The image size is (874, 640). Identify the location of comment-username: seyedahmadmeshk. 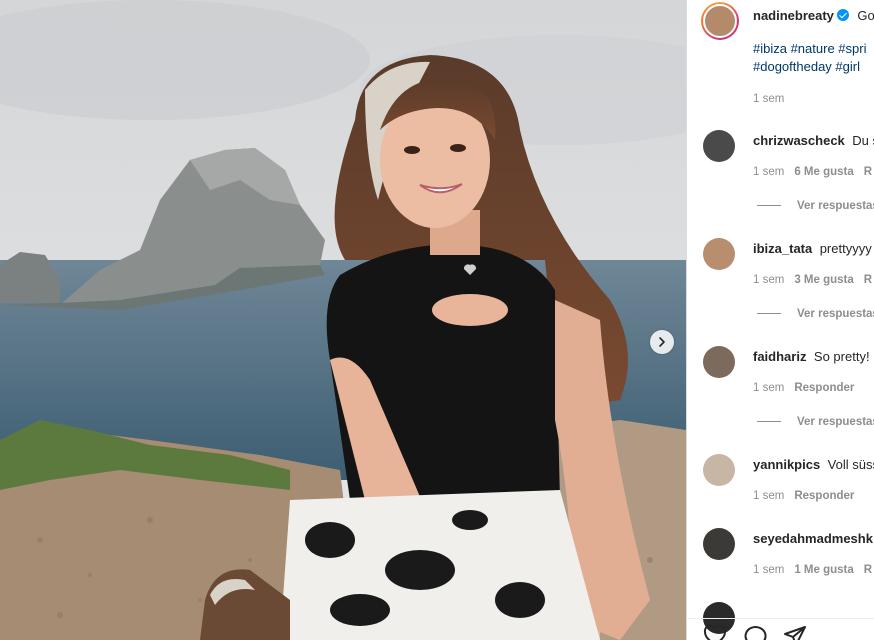
(813, 538).